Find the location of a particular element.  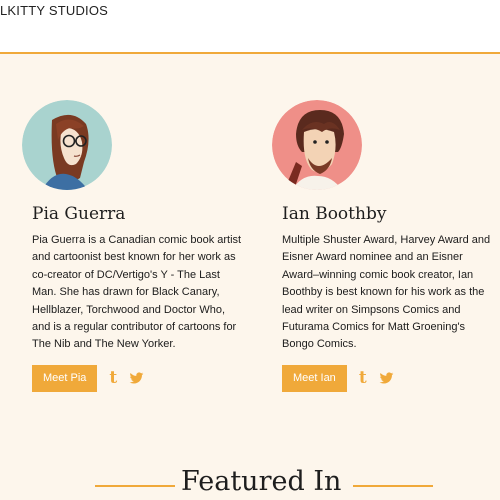

site-logo-text: LKITTY STUDIOS is located at coordinates (54, 10).